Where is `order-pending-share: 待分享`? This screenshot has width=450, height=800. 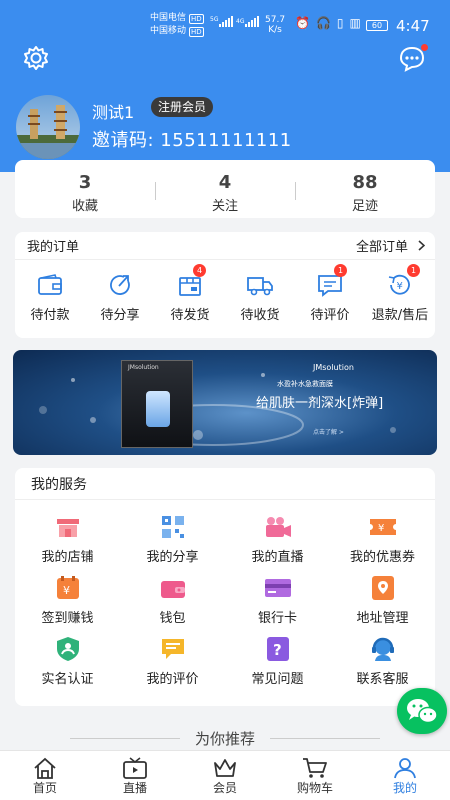
order-pending-share: 待分享 is located at coordinates (120, 296).